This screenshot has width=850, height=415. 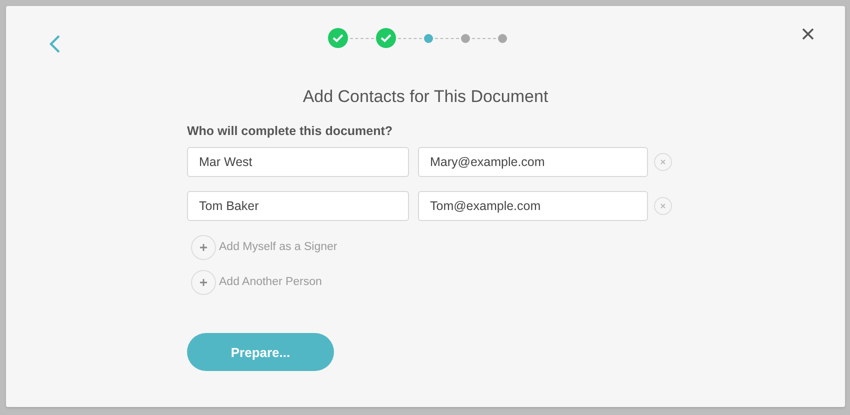 What do you see at coordinates (55, 44) in the screenshot?
I see `back-icon` at bounding box center [55, 44].